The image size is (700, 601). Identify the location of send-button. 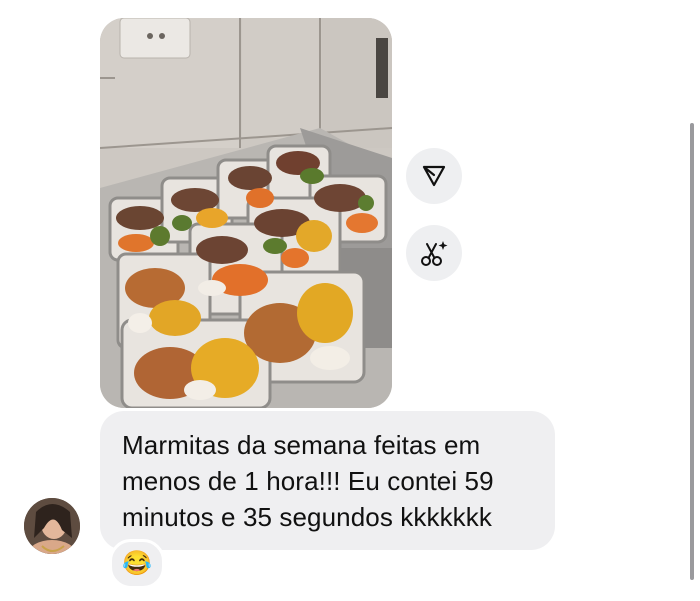
(434, 176).